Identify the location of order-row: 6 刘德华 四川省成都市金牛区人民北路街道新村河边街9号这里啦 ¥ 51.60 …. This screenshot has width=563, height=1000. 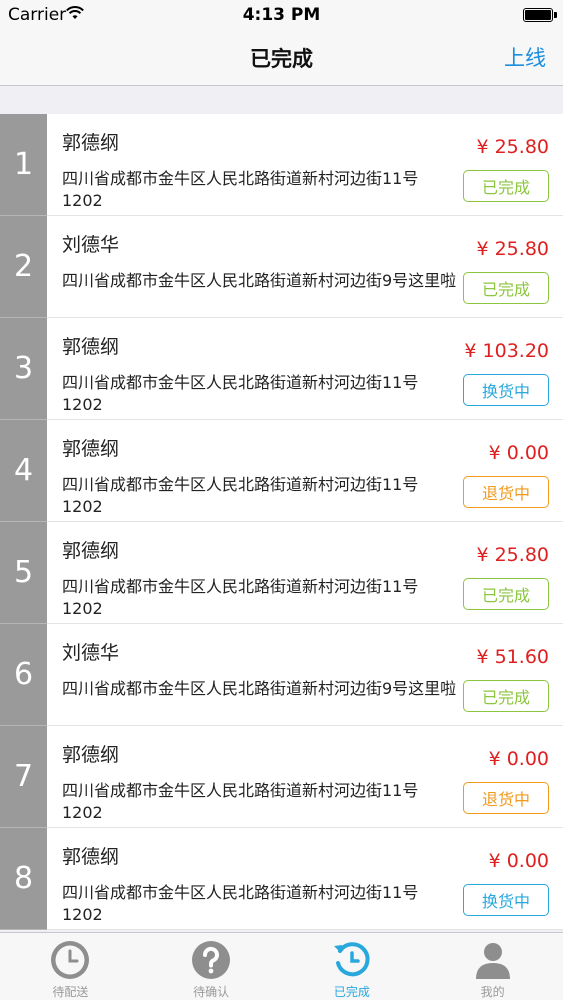
(281, 675).